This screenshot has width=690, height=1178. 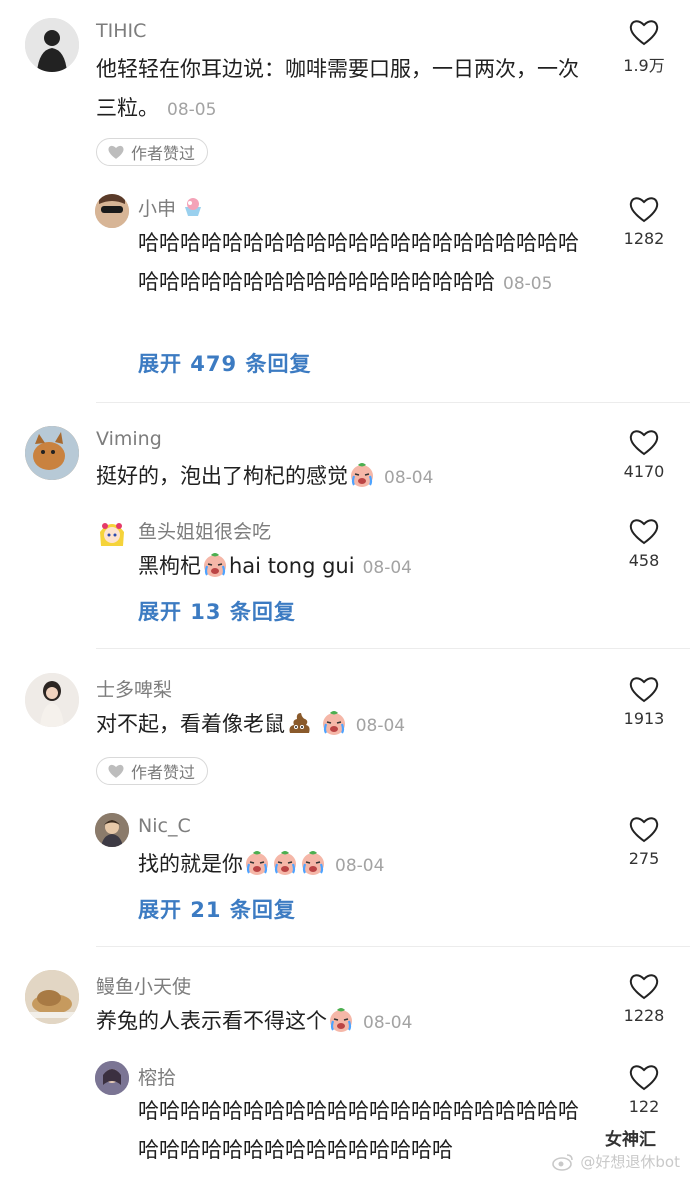 I want to click on expand-replies-link: 展开 21 条回复, so click(x=217, y=909).